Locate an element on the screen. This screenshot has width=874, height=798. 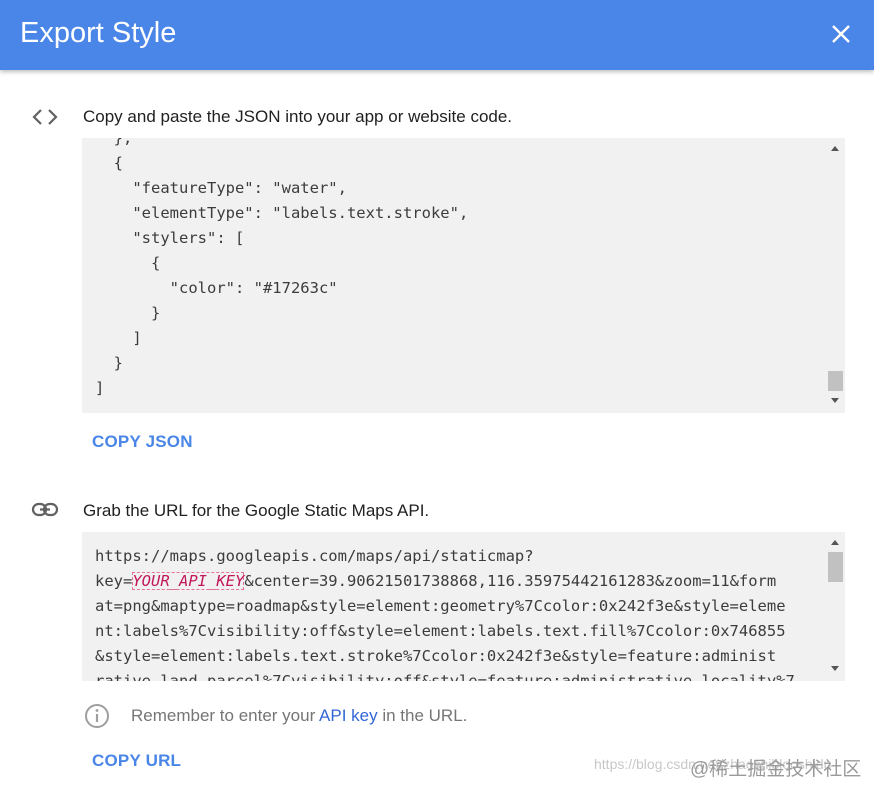
api-key-placeholder: YOUR_API_KEY is located at coordinates (188, 581).